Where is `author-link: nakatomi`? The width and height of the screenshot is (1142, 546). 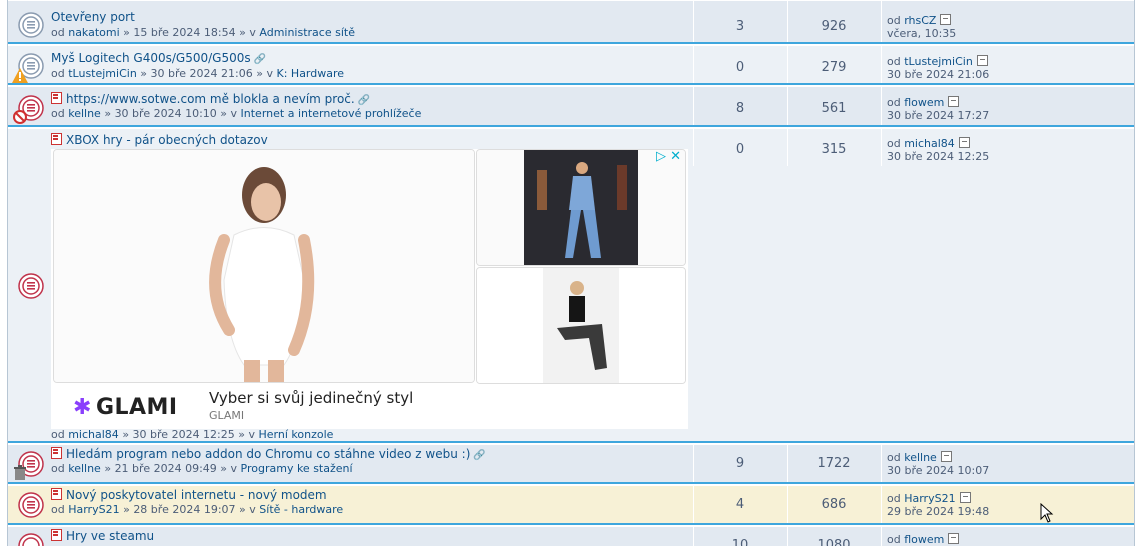
author-link: nakatomi is located at coordinates (93, 32).